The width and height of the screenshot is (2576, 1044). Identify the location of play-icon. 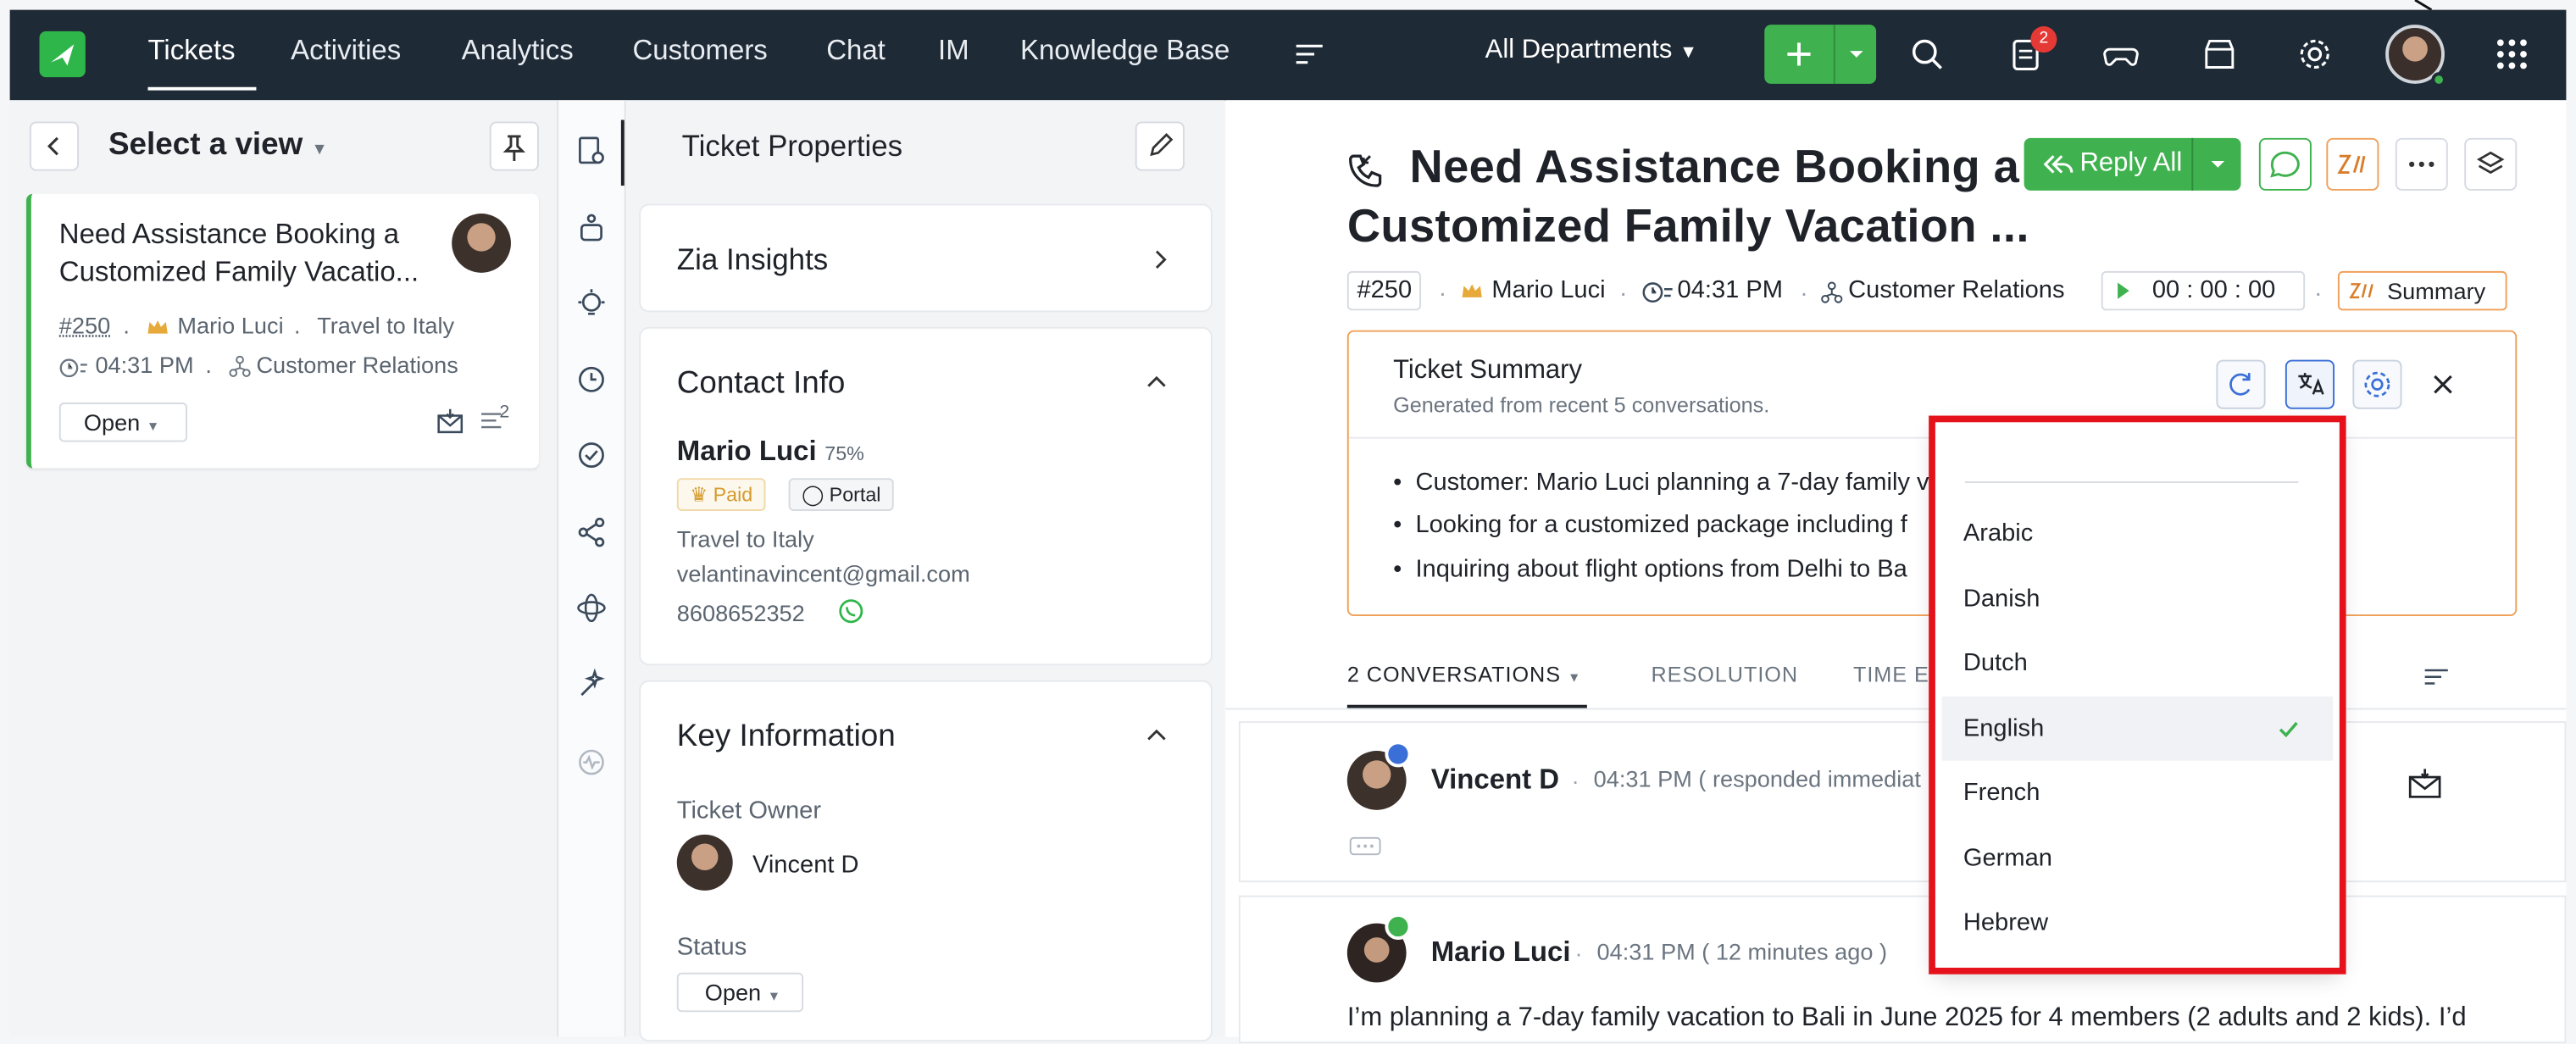
(2122, 291).